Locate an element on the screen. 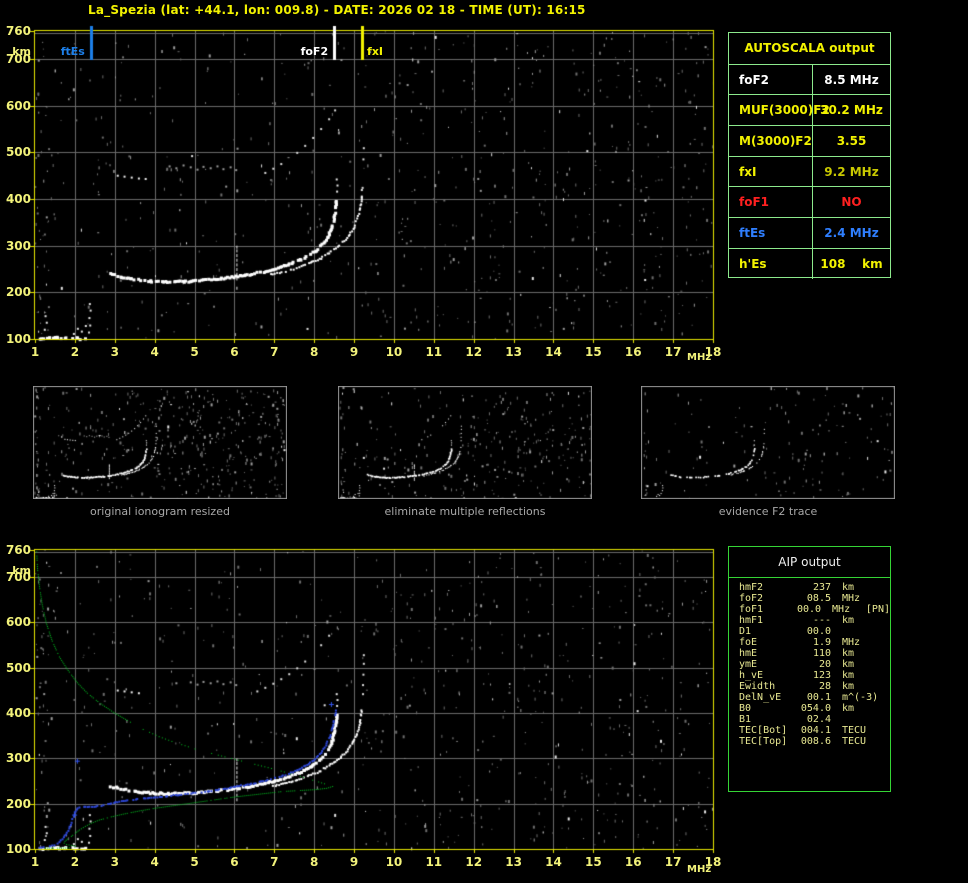 The height and width of the screenshot is (883, 968). thumbnail-caption-1: original ionogram resized is located at coordinates (160, 511).